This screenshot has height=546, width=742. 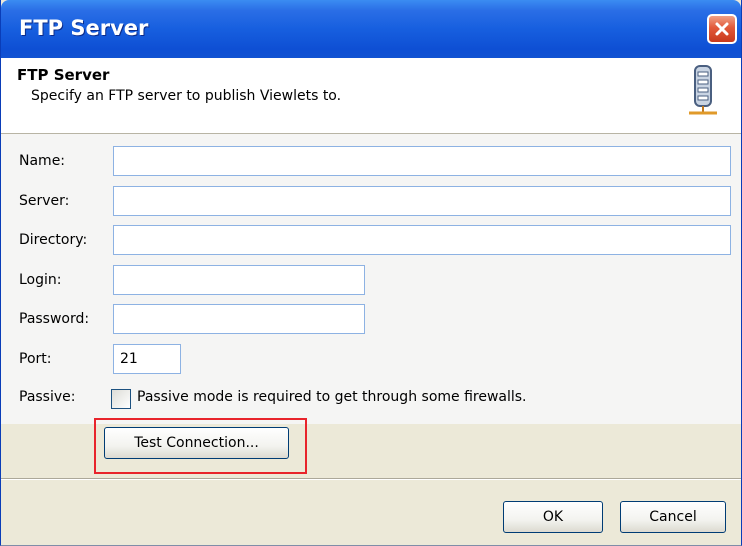 What do you see at coordinates (422, 240) in the screenshot?
I see `directory-input` at bounding box center [422, 240].